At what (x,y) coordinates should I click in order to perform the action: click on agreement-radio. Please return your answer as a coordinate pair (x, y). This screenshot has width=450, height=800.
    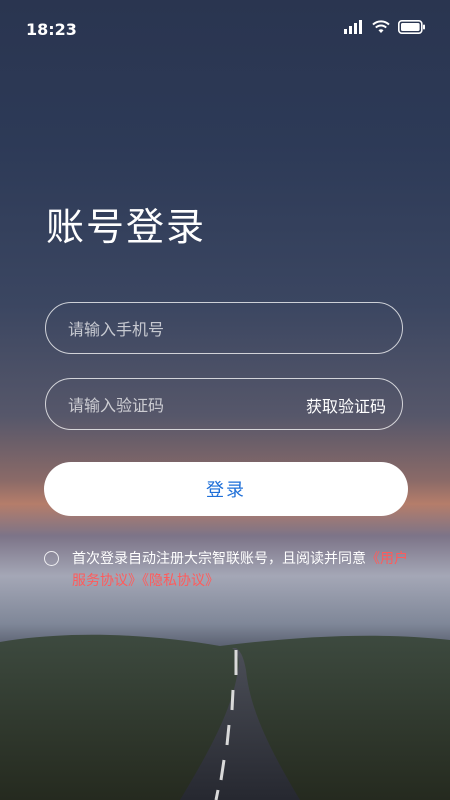
    Looking at the image, I should click on (51, 558).